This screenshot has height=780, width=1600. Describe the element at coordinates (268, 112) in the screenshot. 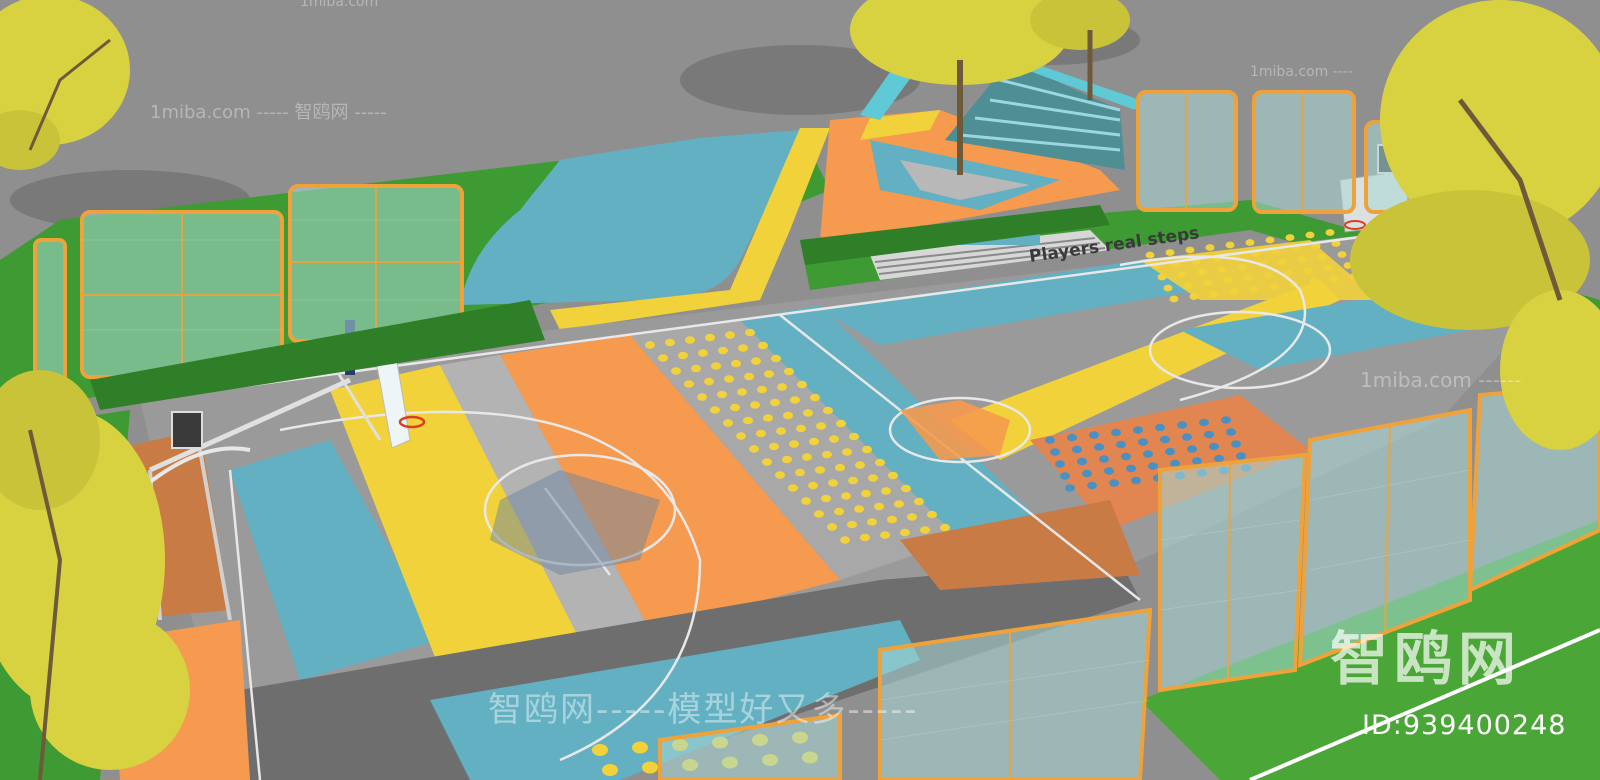

I see `watermark-line1: 1miba.com ----- 智鸥网 -----` at that location.